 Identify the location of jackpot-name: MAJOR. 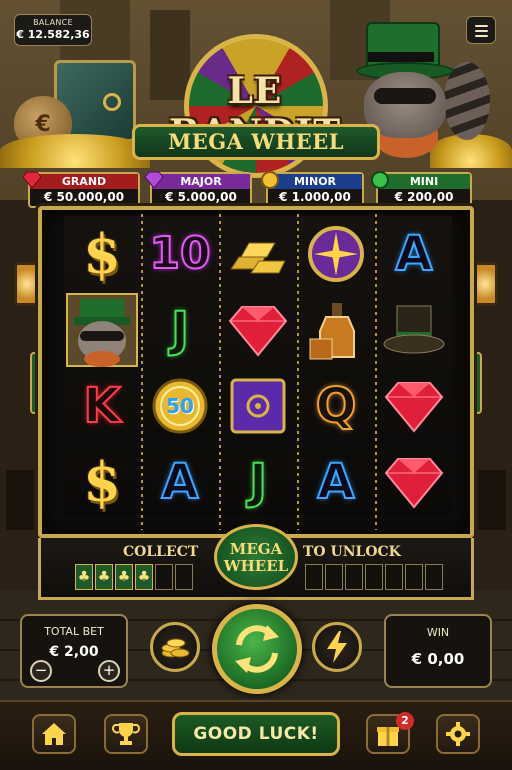
(201, 181).